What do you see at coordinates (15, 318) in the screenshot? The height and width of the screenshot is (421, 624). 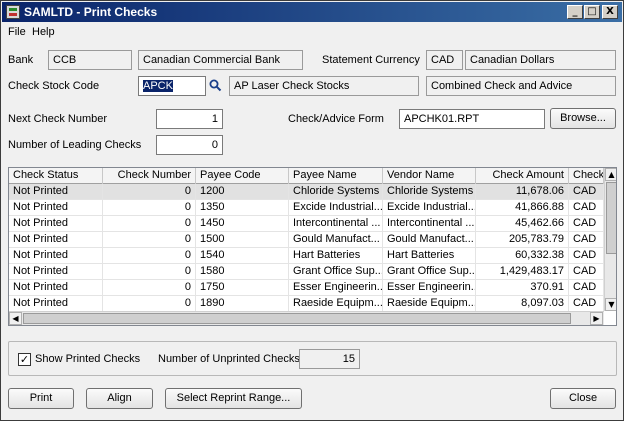 I see `scroll-left-arrow-icon: ◀` at bounding box center [15, 318].